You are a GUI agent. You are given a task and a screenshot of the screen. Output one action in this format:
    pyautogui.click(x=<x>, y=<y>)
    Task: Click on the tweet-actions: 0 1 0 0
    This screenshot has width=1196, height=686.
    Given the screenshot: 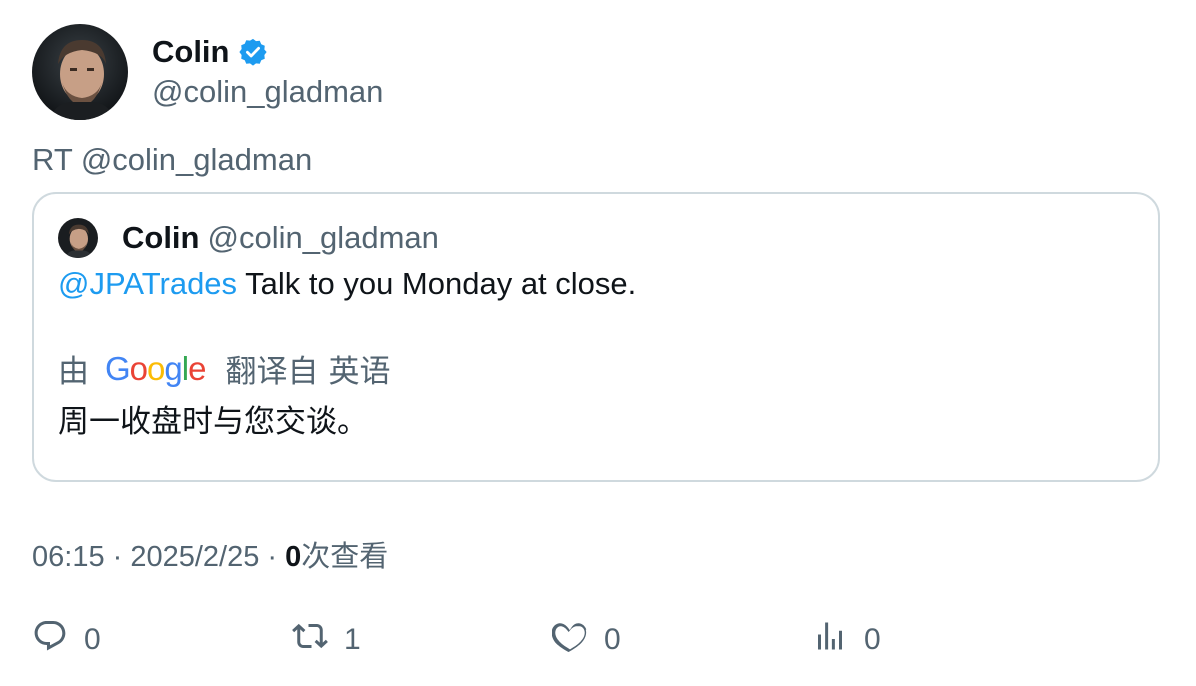 What is the action you would take?
    pyautogui.click(x=582, y=640)
    